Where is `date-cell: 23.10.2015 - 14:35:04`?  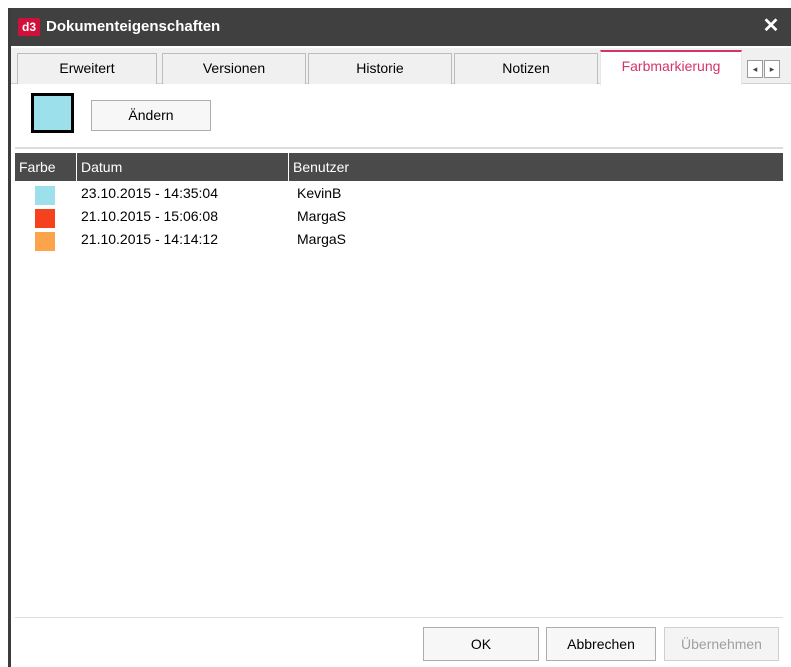
date-cell: 23.10.2015 - 14:35:04 is located at coordinates (150, 193).